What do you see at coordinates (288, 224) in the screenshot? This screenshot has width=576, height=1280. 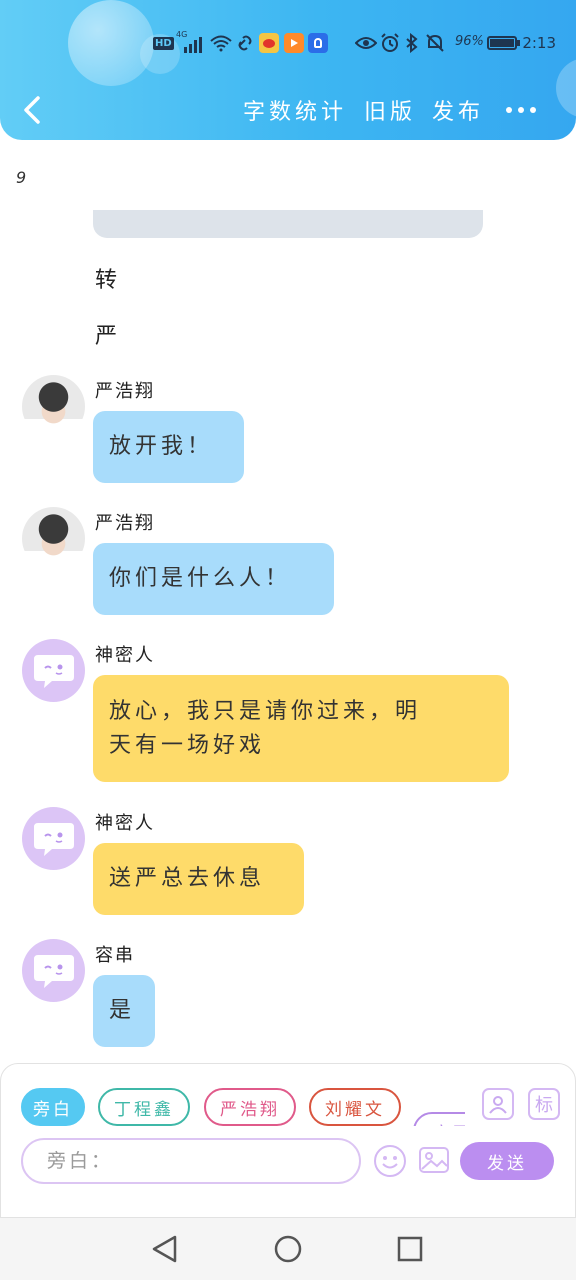 I see `clipped-message-bubble` at bounding box center [288, 224].